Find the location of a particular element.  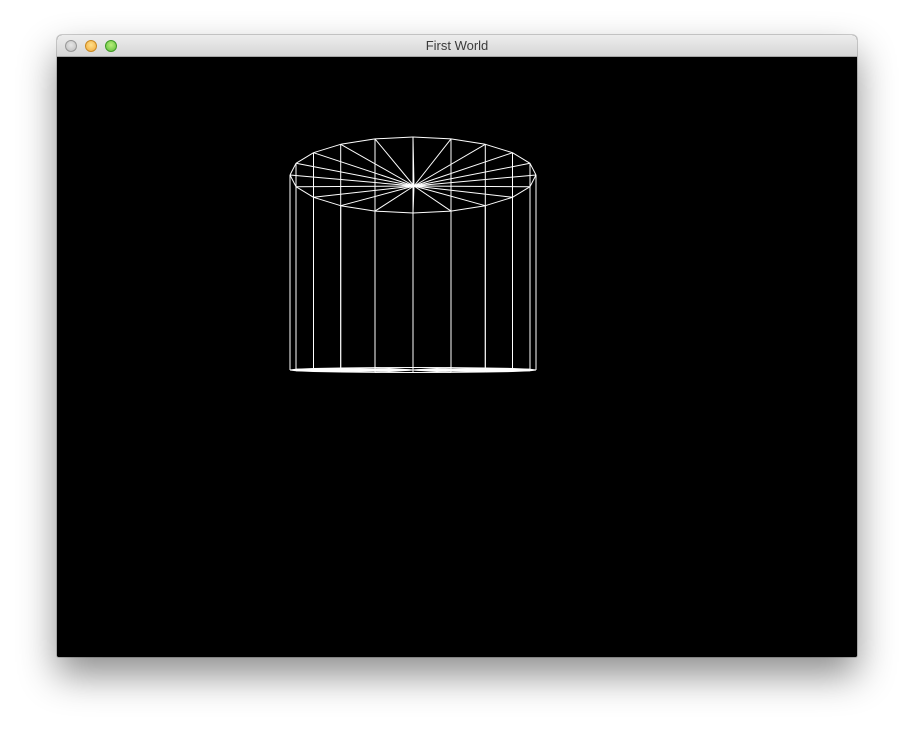

title-bar: First World is located at coordinates (457, 46).